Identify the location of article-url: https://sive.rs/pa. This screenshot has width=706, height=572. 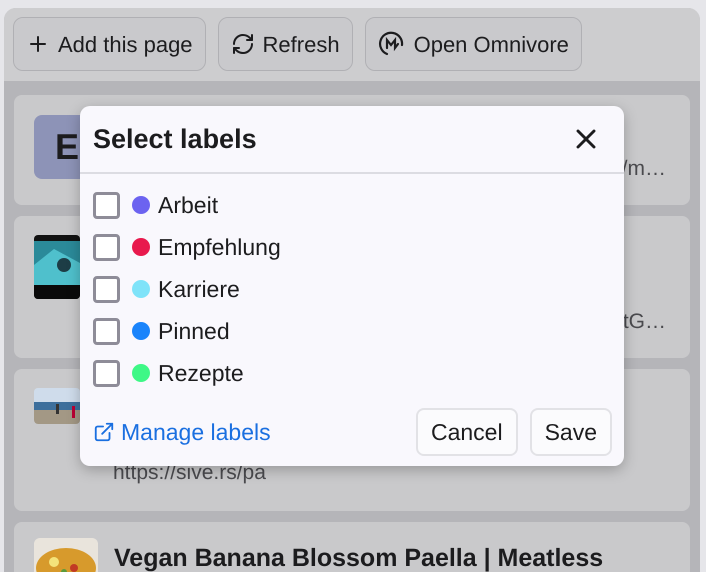
(189, 473).